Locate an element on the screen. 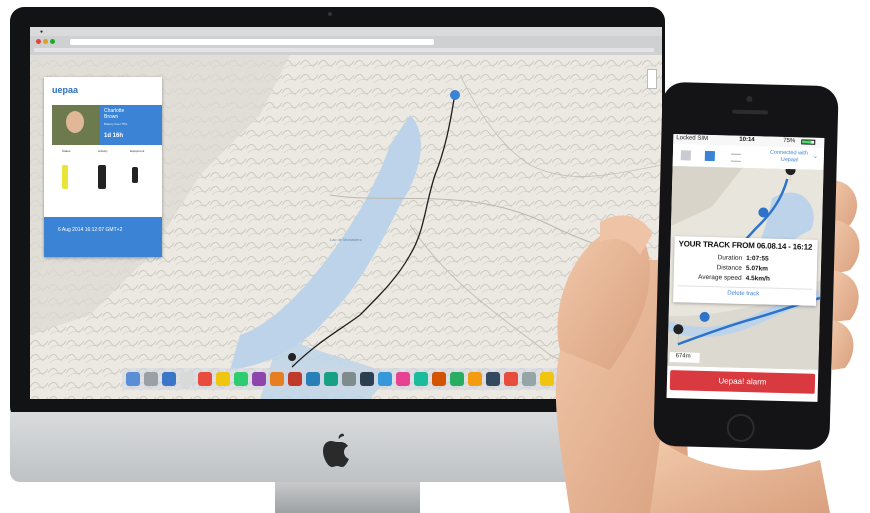 The width and height of the screenshot is (870, 513). track-start-marker is located at coordinates (455, 95).